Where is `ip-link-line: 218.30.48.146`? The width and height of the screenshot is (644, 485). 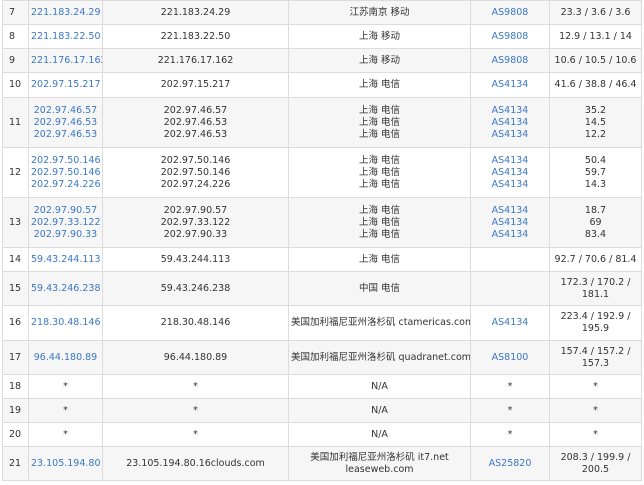
ip-link-line: 218.30.48.146 is located at coordinates (66, 323).